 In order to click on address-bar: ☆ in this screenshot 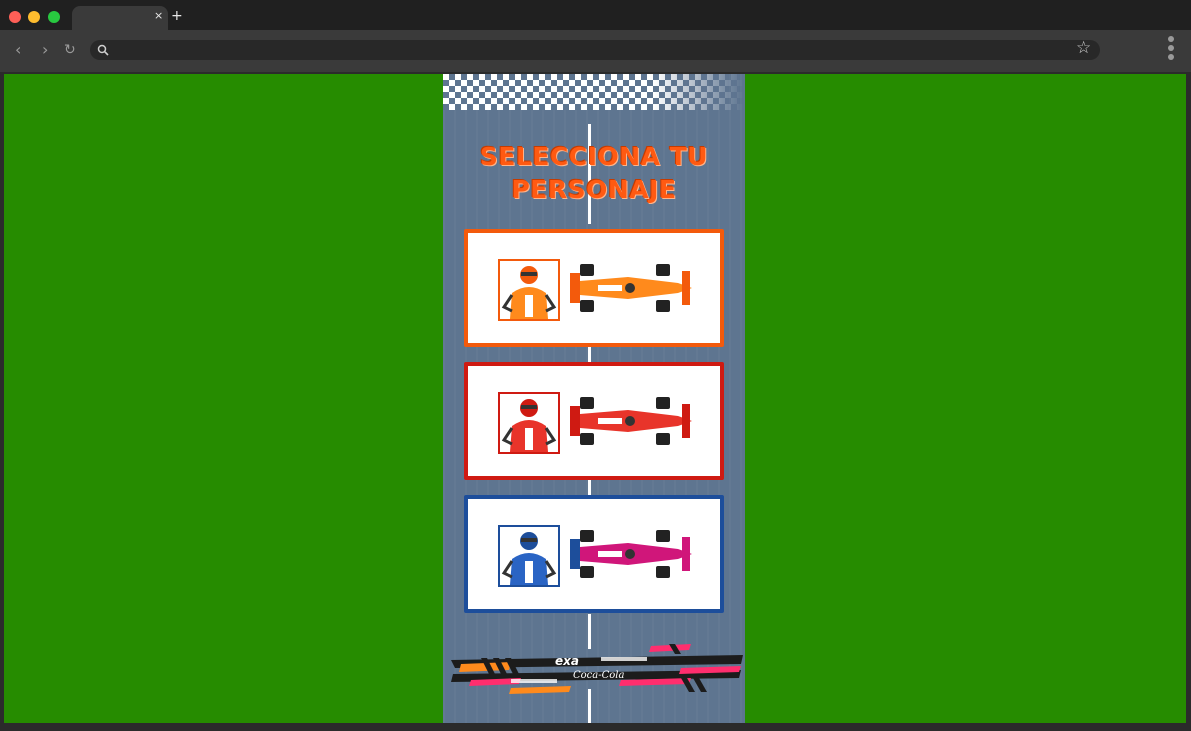, I will do `click(595, 50)`.